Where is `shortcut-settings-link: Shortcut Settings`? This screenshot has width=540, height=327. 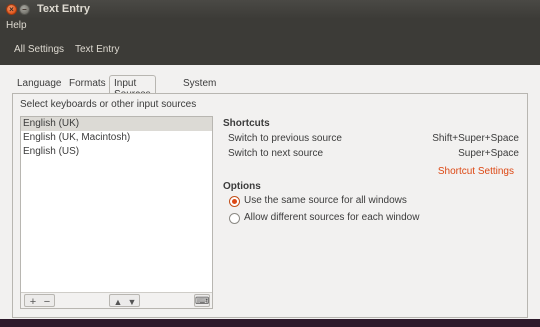
shortcut-settings-link: Shortcut Settings is located at coordinates (476, 171).